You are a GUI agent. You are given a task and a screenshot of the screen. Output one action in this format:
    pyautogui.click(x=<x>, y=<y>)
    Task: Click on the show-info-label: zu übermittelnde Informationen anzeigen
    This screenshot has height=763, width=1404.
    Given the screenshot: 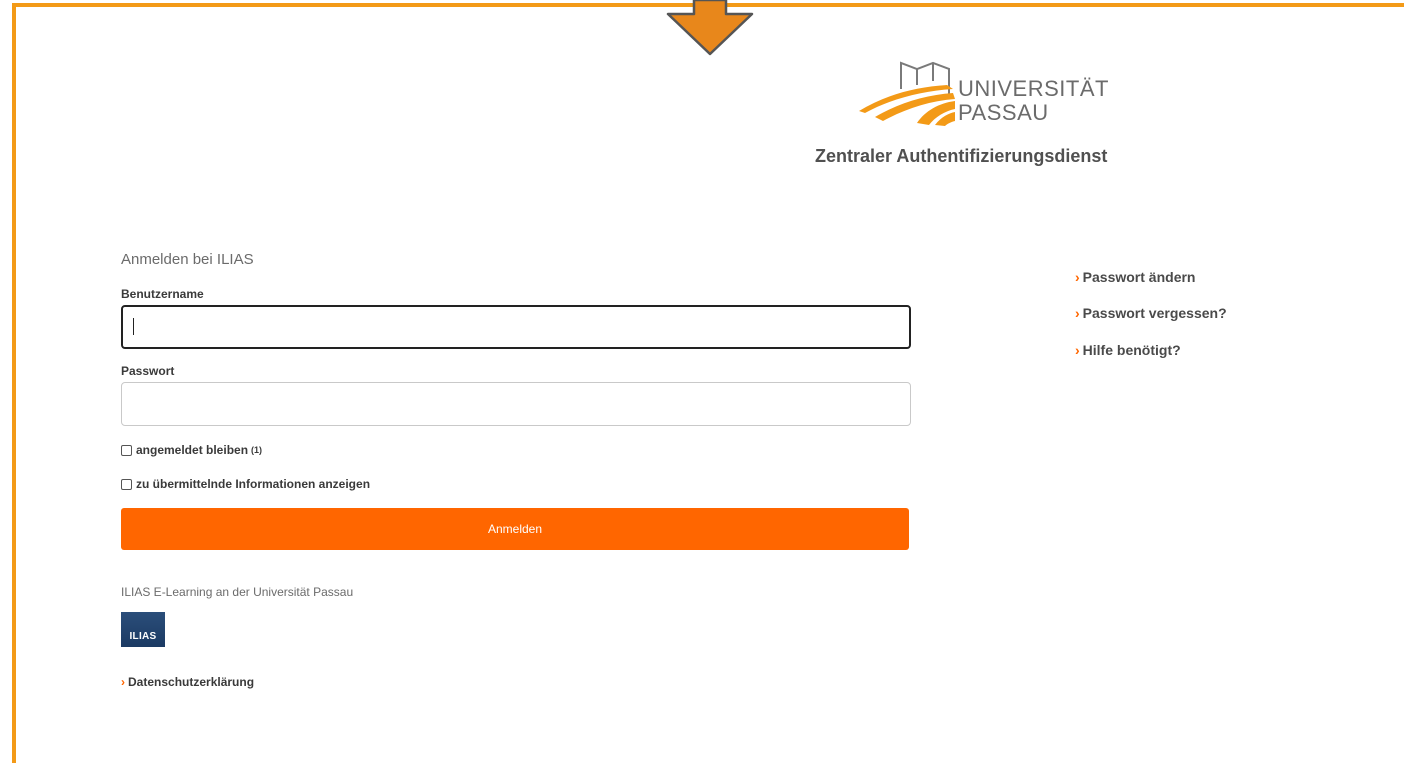 What is the action you would take?
    pyautogui.click(x=253, y=484)
    